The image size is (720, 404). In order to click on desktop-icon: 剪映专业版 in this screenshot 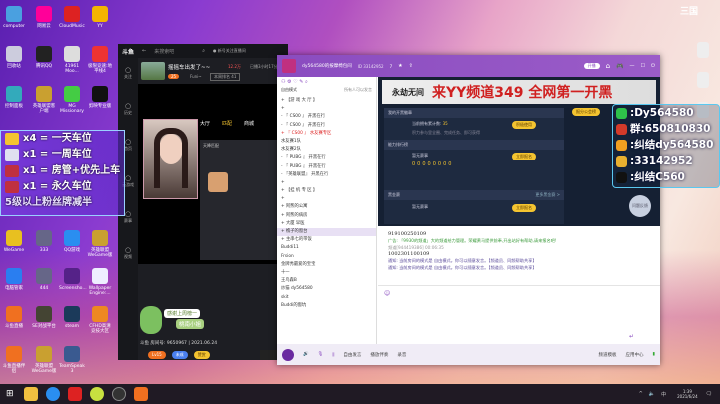, I will do `click(100, 97)`.